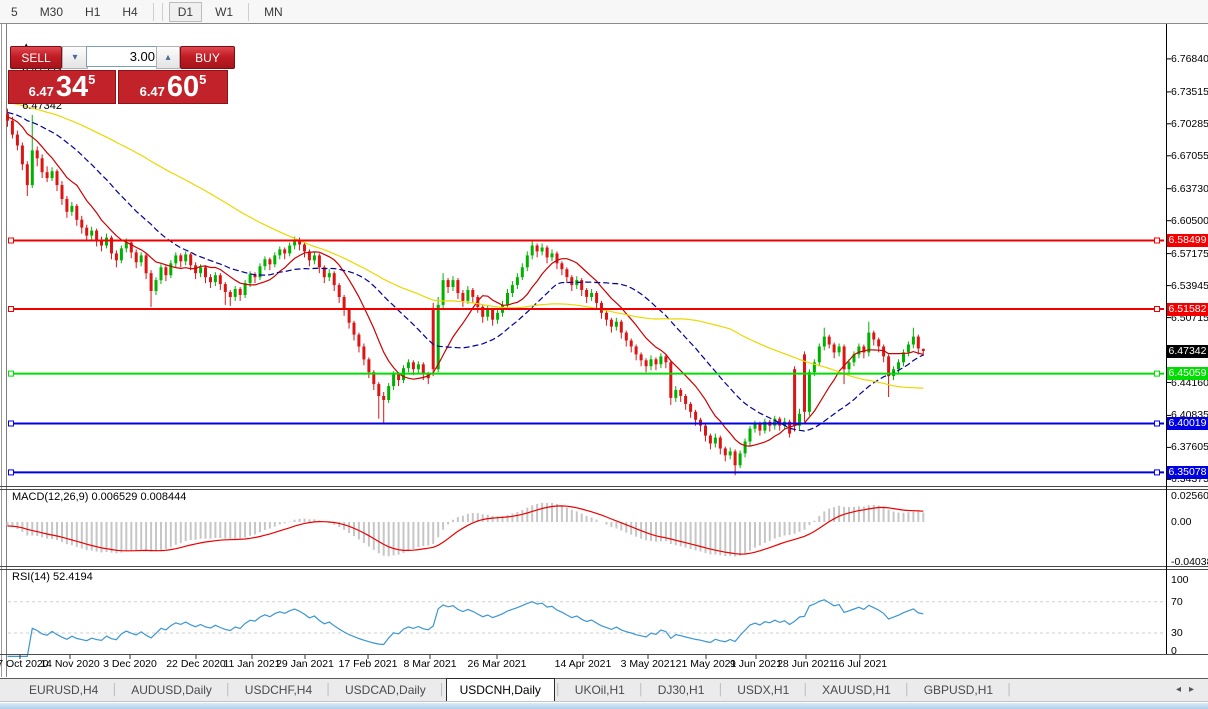 Image resolution: width=1208 pixels, height=709 pixels. Describe the element at coordinates (305, 664) in the screenshot. I see `date-axis-label: 29 Jan 2021` at that location.